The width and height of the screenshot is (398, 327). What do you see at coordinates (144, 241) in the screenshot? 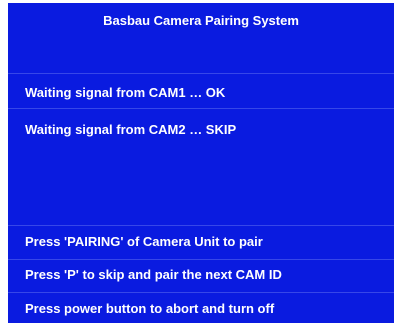
I see `instruction-pairing: Press 'PAIRING' of Camera Unit to pair` at bounding box center [144, 241].